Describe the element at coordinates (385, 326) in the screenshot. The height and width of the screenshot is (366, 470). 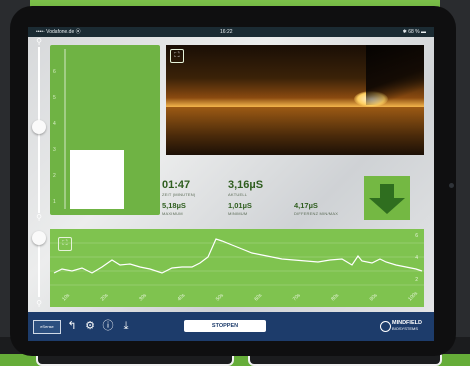
I see `brand-ring-icon` at that location.